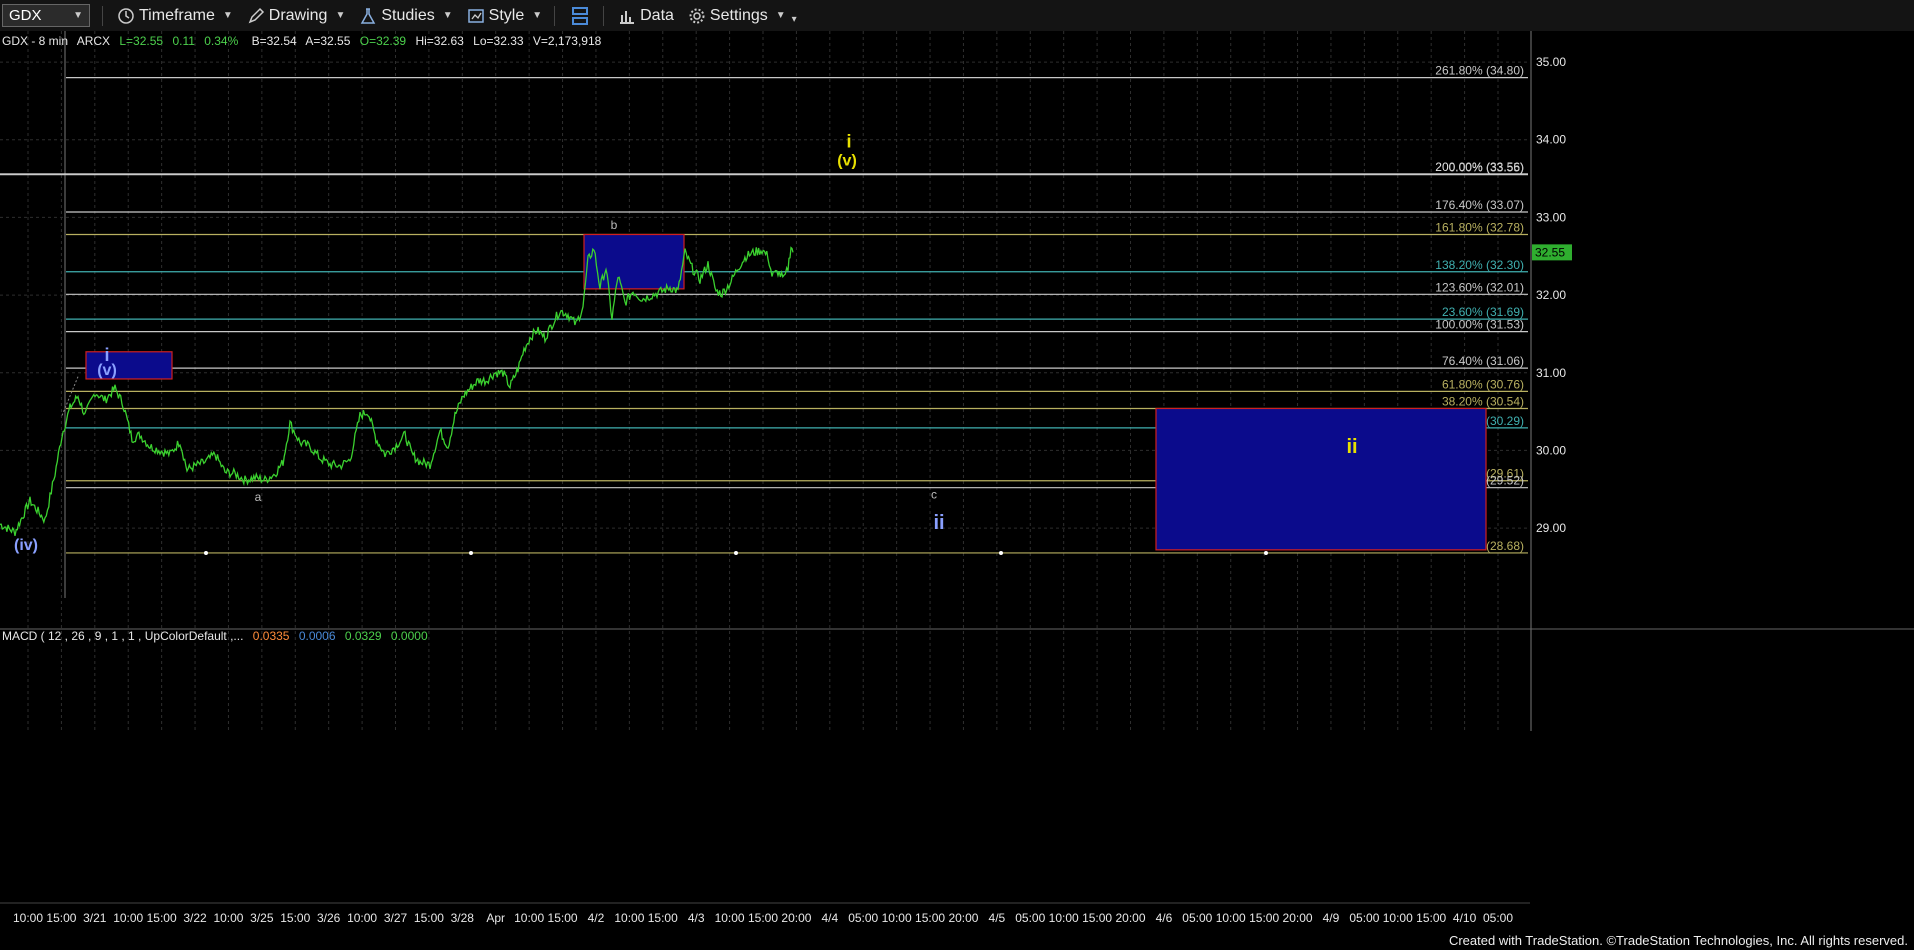  What do you see at coordinates (1483, 361) in the screenshot?
I see `fib-level-label: 76.40% (31.06)` at bounding box center [1483, 361].